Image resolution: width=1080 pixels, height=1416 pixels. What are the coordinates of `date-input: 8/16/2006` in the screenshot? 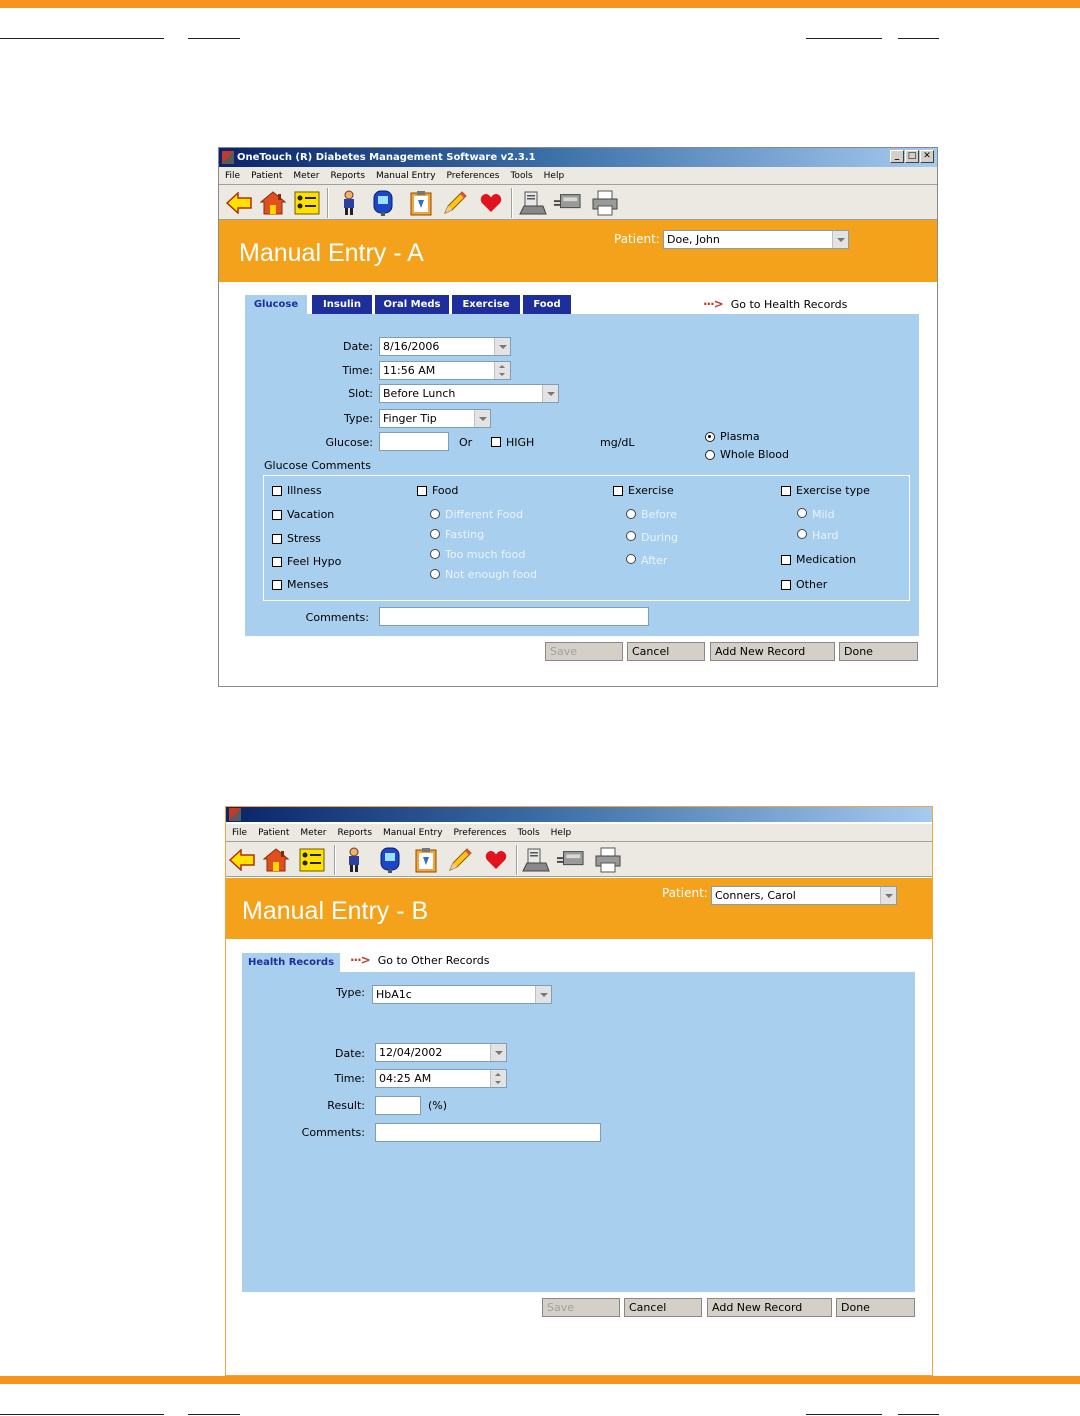 It's located at (445, 346).